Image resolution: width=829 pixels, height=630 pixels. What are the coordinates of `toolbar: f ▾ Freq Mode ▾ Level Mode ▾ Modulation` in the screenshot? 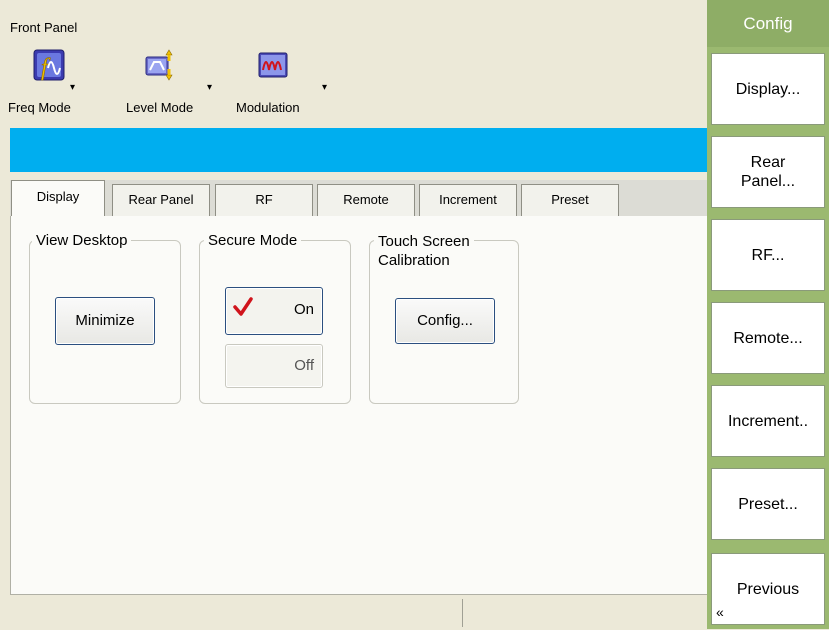 It's located at (354, 88).